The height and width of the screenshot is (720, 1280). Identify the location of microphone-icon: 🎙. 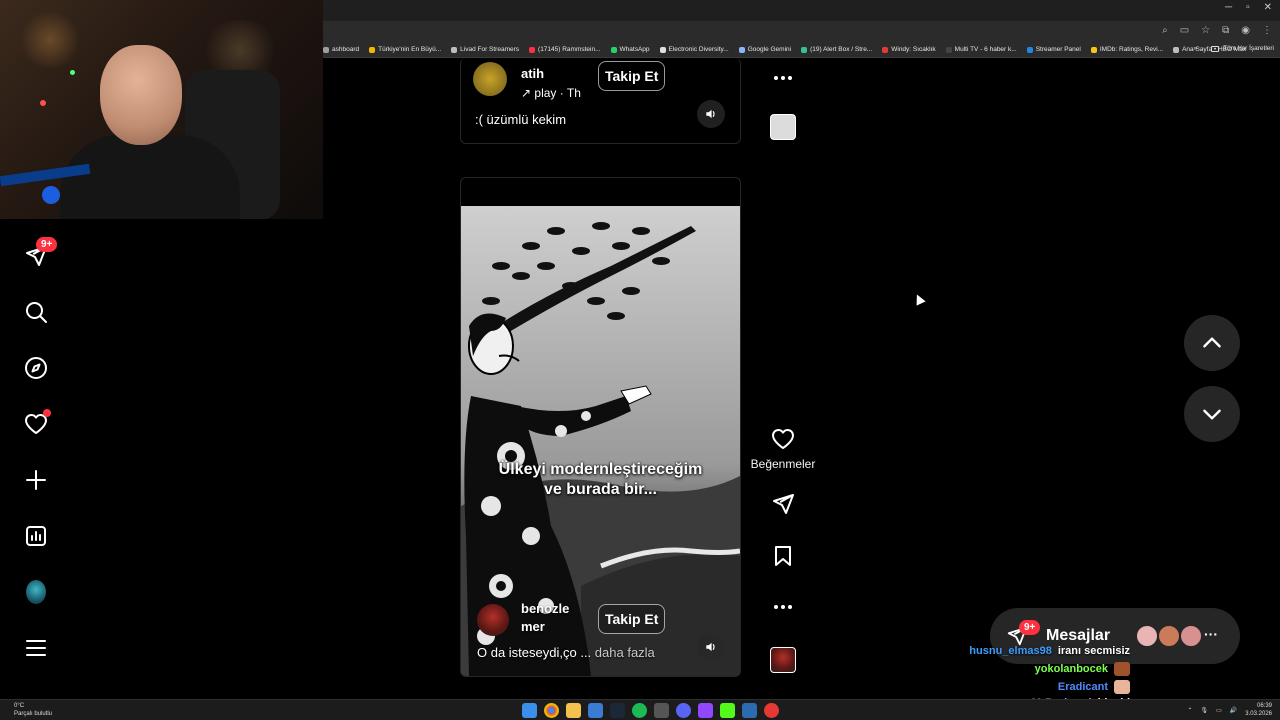
(1205, 710).